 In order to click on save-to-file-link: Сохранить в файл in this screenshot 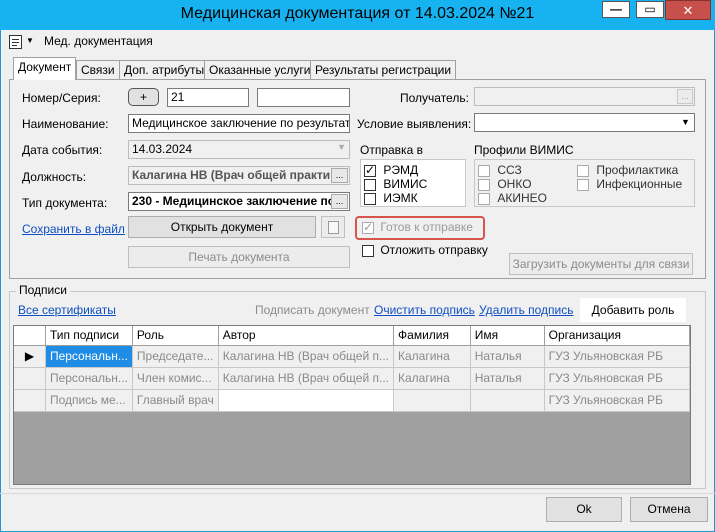, I will do `click(73, 229)`.